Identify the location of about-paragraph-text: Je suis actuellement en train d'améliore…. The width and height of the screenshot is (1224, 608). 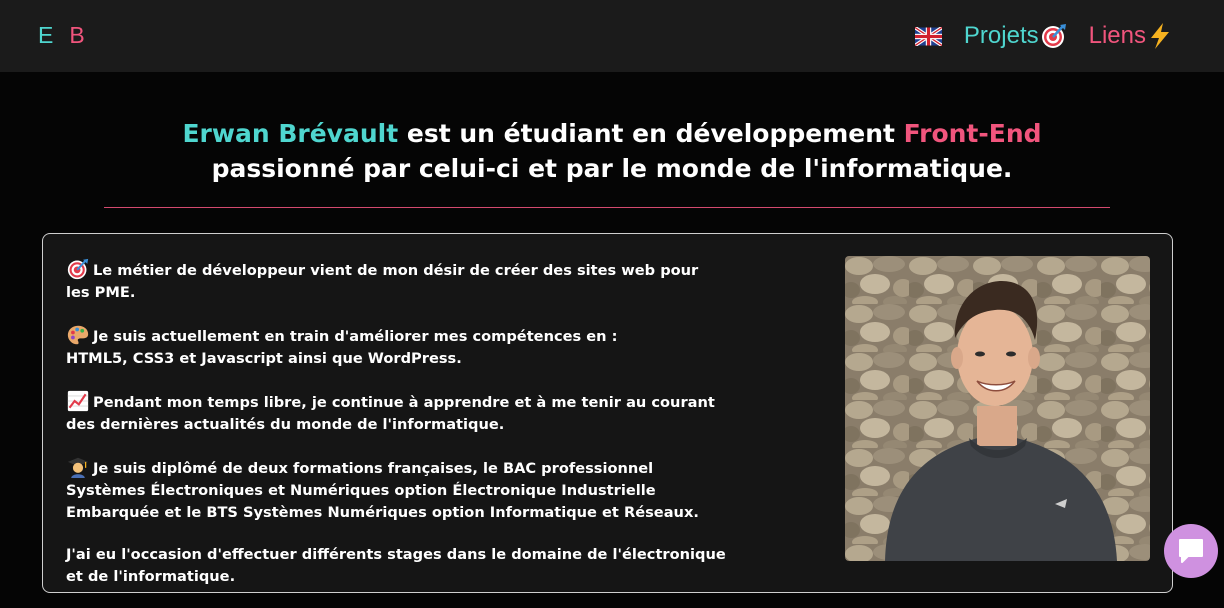
(355, 336).